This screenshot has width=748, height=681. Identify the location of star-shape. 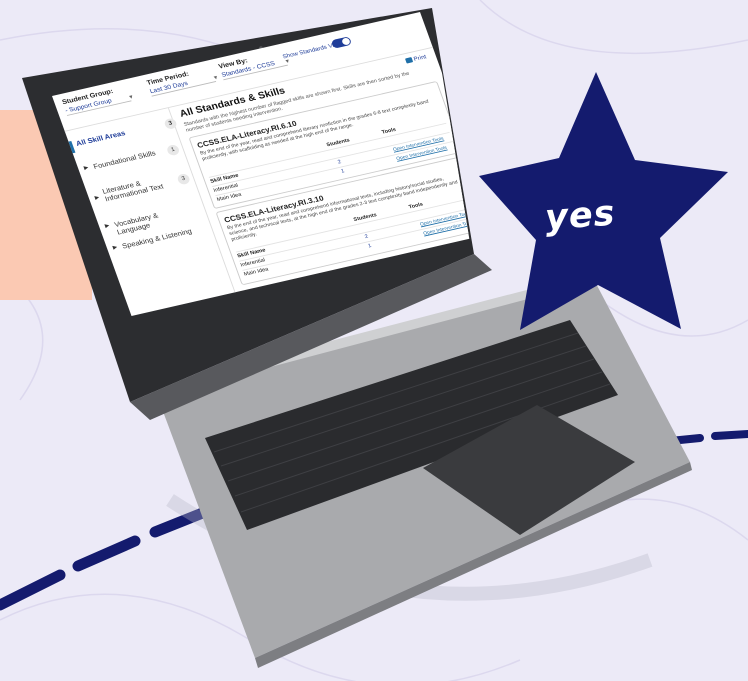
(603, 201).